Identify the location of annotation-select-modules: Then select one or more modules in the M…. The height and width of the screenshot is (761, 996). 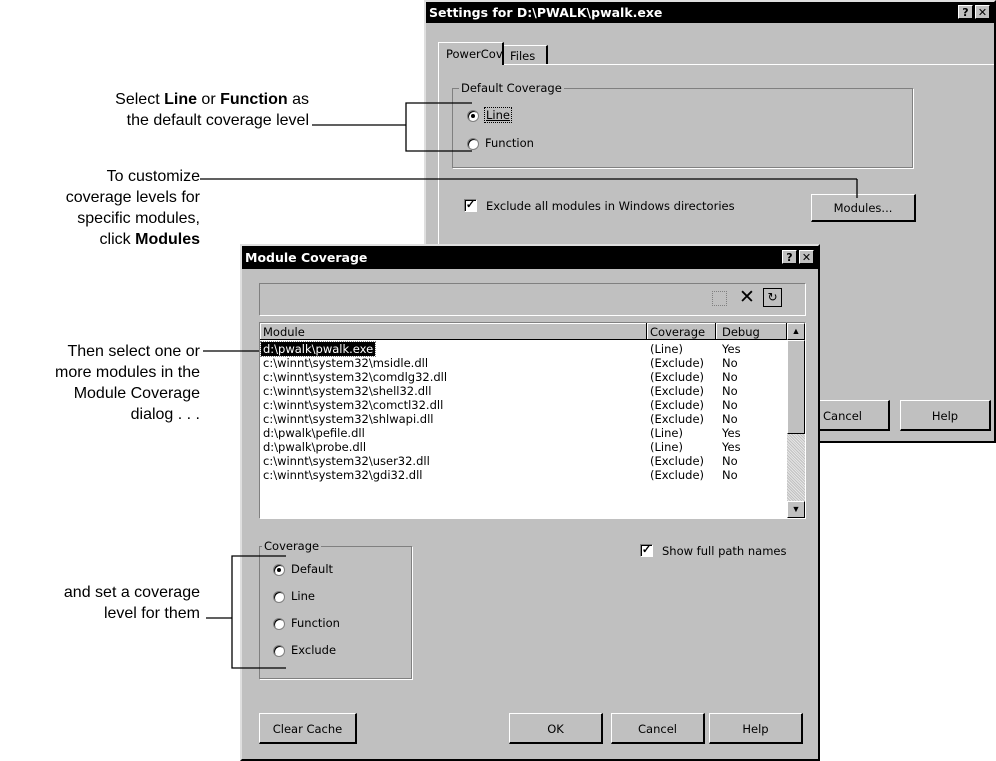
(127, 383).